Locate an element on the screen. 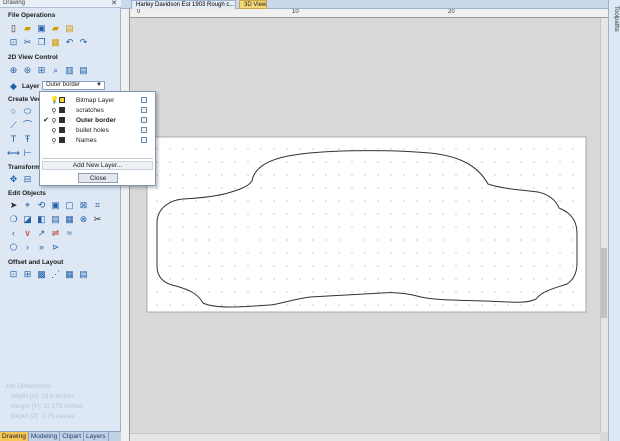 Image resolution: width=620 pixels, height=441 pixels. tab-3d-view: 3D View is located at coordinates (253, 4).